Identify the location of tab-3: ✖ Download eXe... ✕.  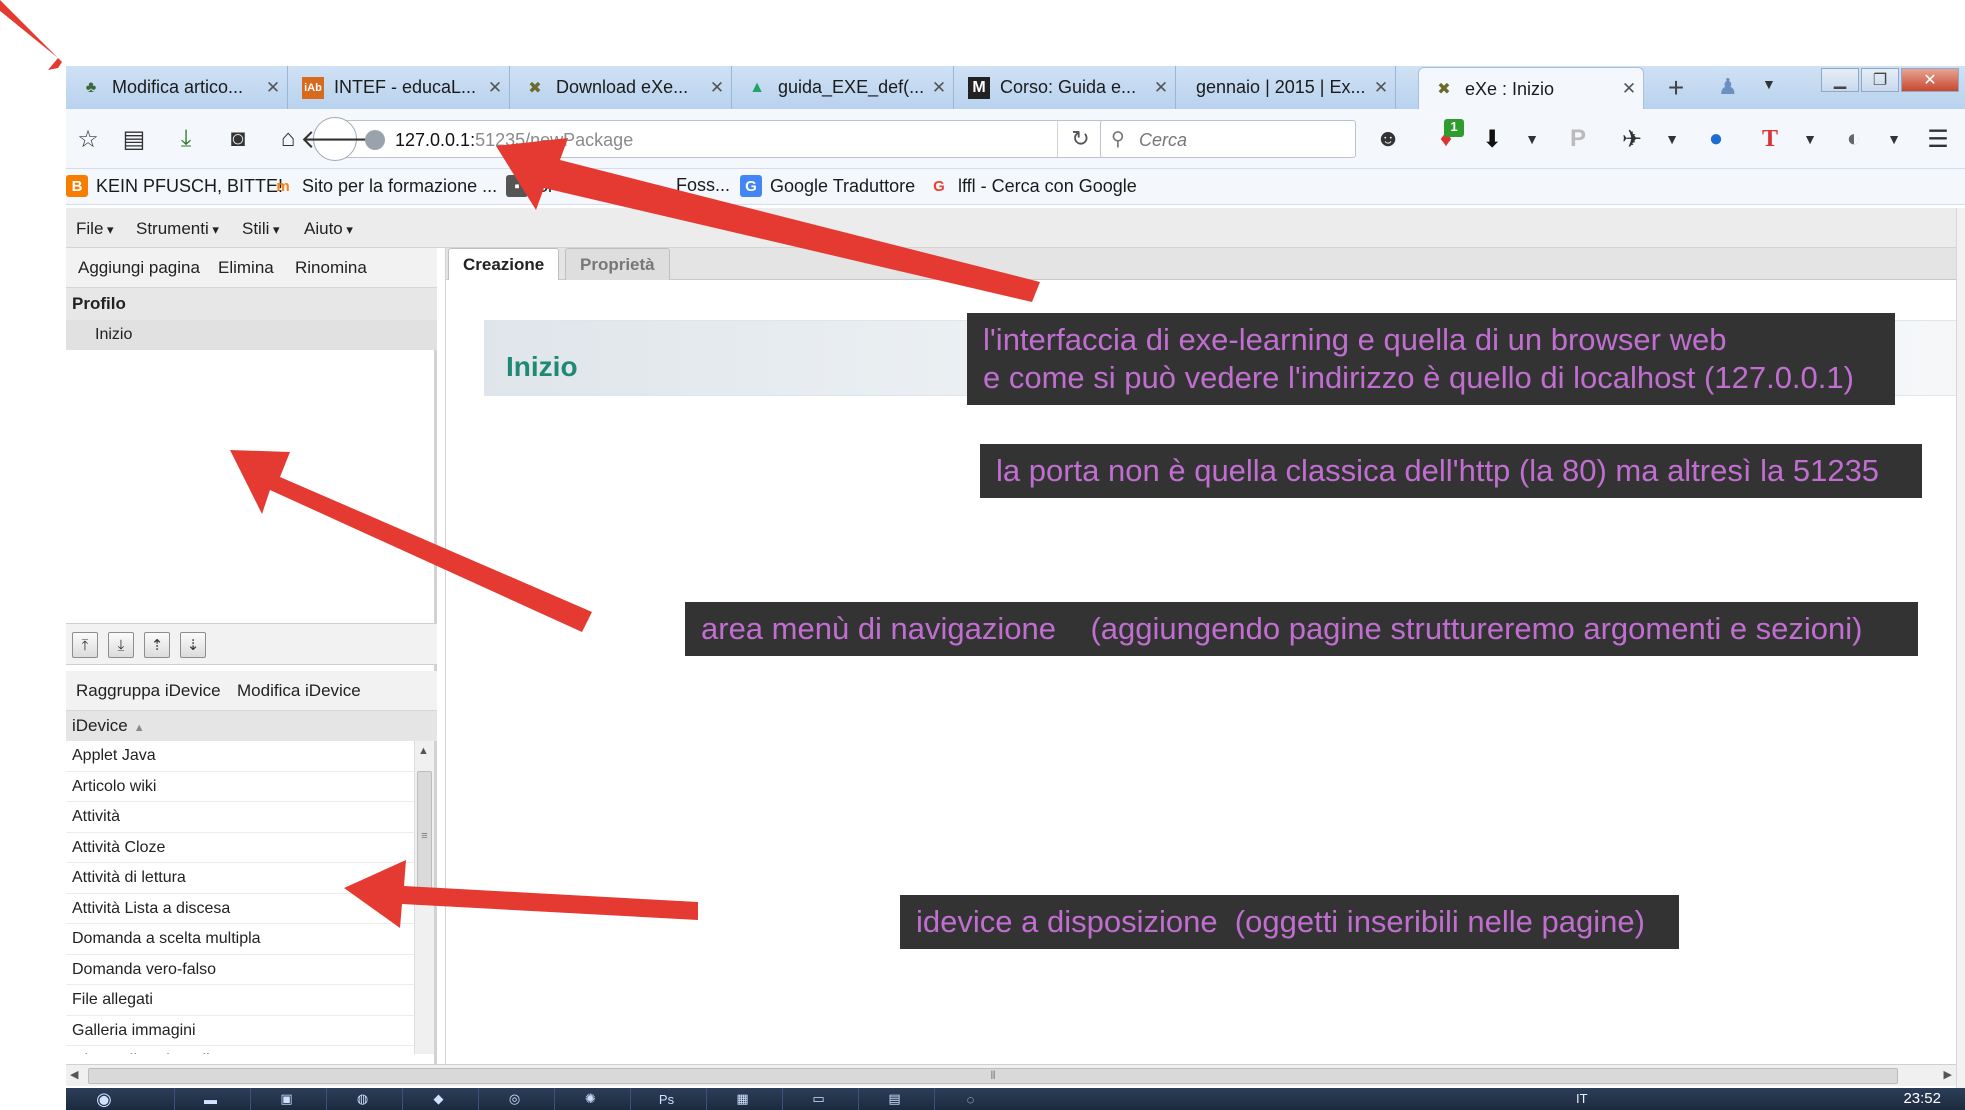
(621, 87).